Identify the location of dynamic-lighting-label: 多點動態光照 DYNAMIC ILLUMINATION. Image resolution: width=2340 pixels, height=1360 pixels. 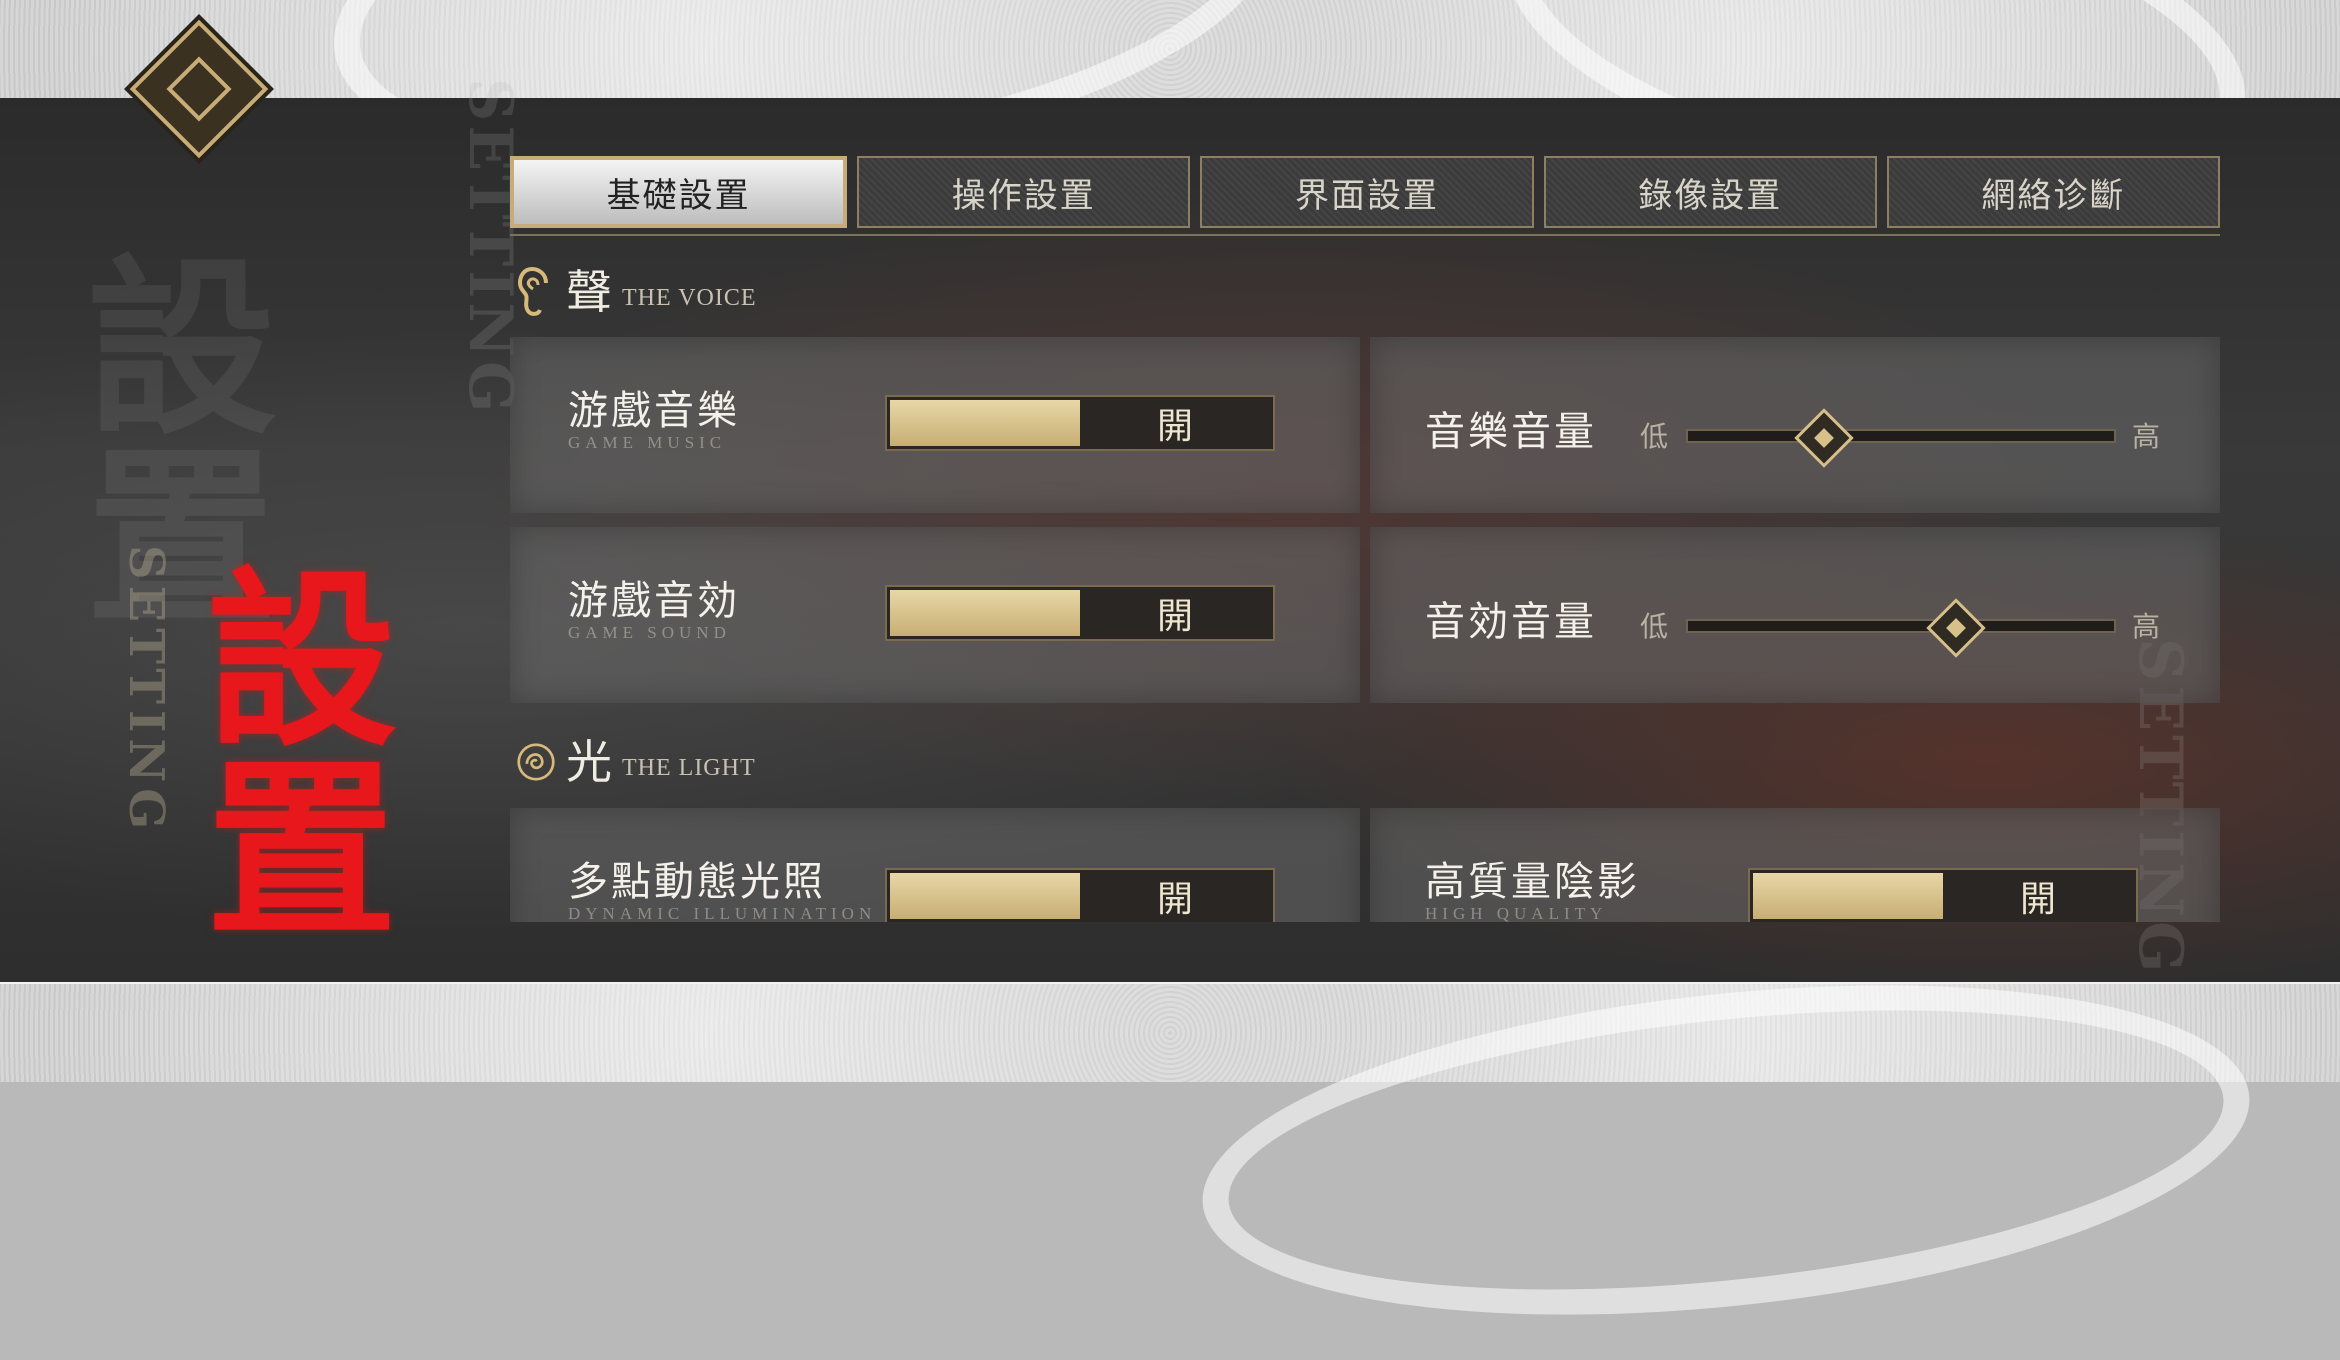
(722, 891).